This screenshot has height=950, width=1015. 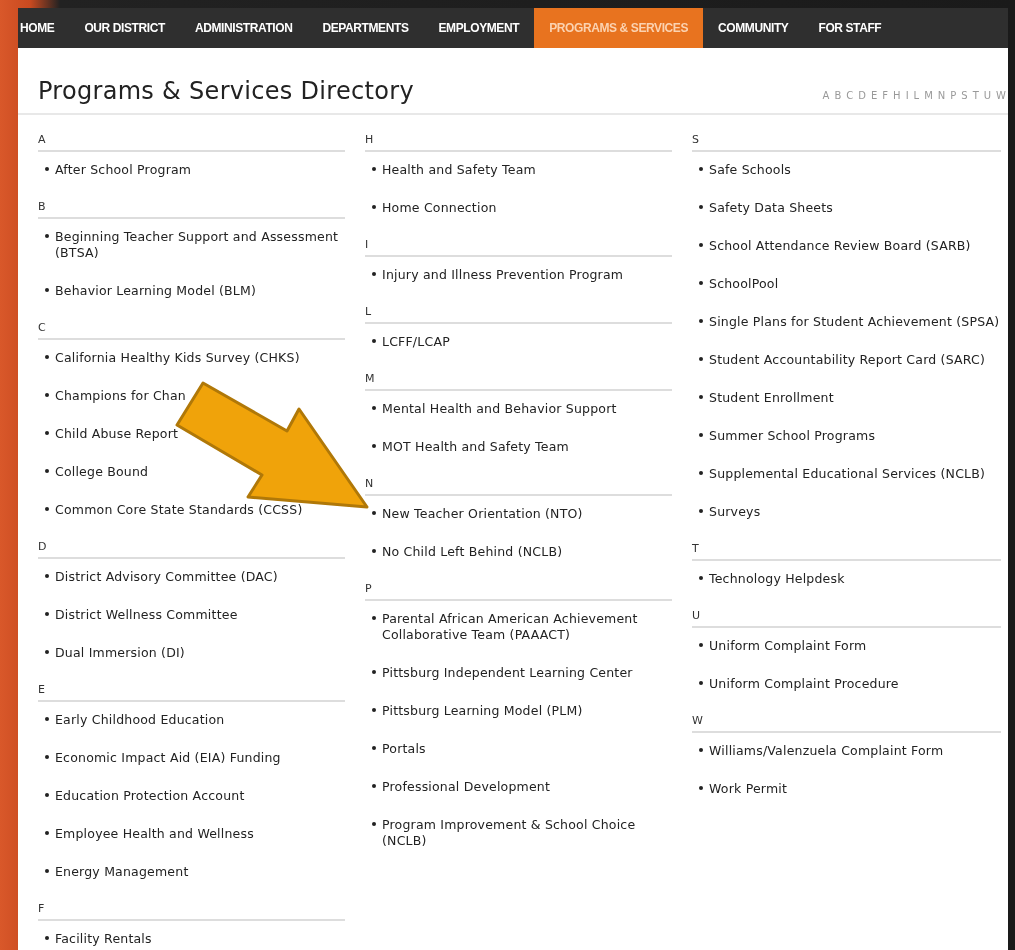 What do you see at coordinates (122, 872) in the screenshot?
I see `directory-link: Energy Management` at bounding box center [122, 872].